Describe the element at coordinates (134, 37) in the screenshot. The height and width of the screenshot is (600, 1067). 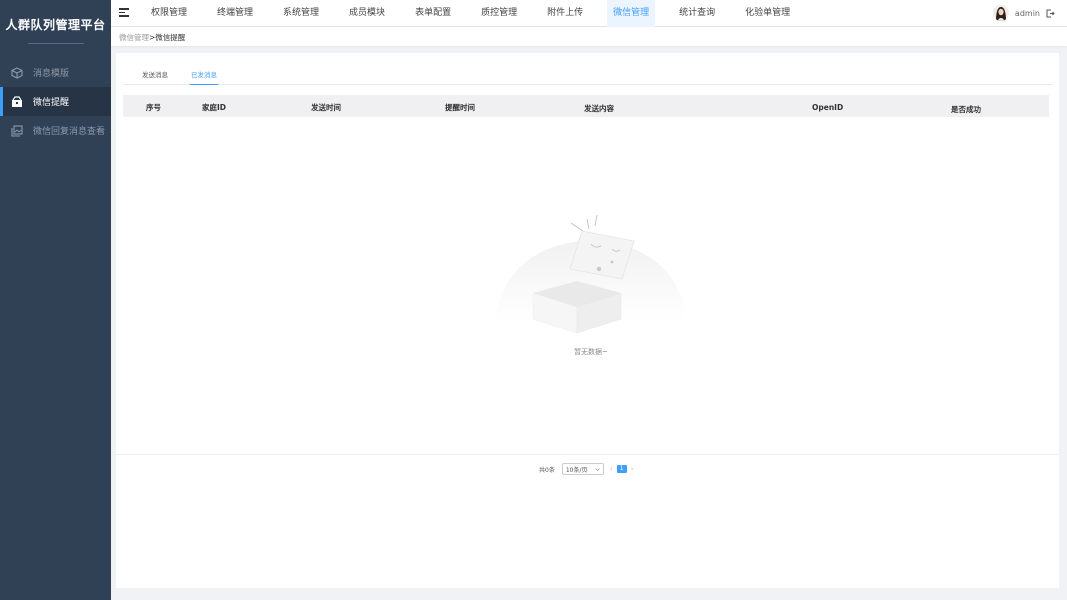
I see `breadcrumb-parent: 微信管理` at that location.